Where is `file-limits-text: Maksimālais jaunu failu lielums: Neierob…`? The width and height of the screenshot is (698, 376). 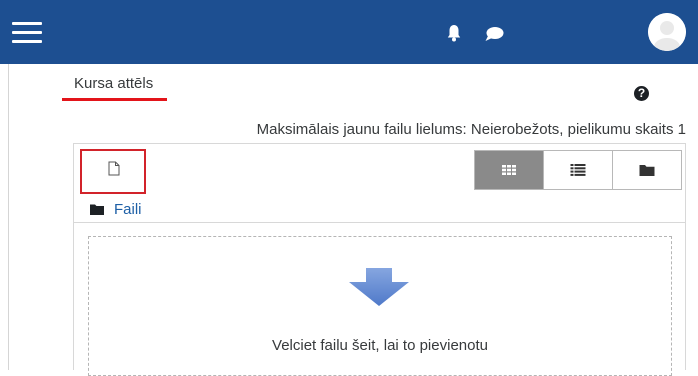
file-limits-text: Maksimālais jaunu failu lielums: Neierob… is located at coordinates (471, 129).